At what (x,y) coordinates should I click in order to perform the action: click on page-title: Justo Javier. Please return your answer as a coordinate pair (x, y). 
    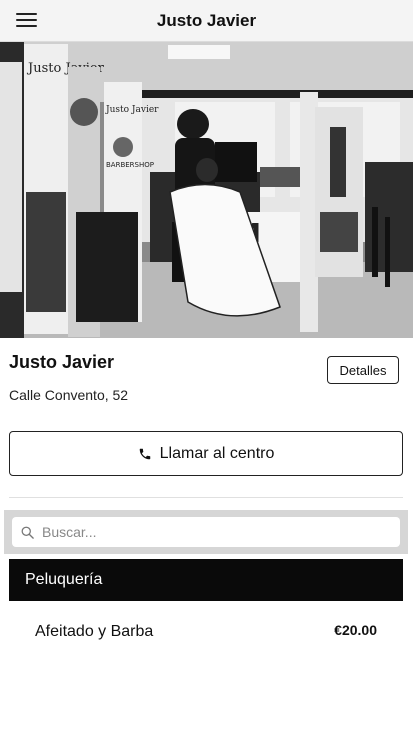
    Looking at the image, I should click on (206, 20).